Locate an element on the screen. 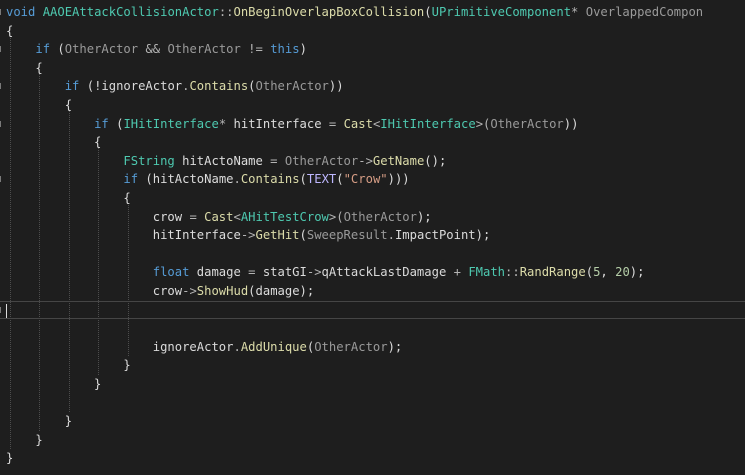  code-token: != is located at coordinates (255, 49).